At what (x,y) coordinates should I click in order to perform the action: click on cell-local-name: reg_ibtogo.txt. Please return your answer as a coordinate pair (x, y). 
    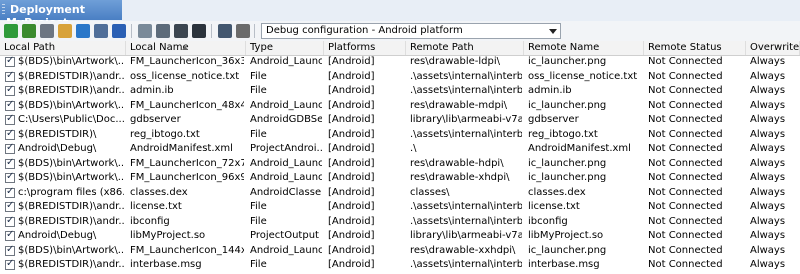
    Looking at the image, I should click on (165, 134).